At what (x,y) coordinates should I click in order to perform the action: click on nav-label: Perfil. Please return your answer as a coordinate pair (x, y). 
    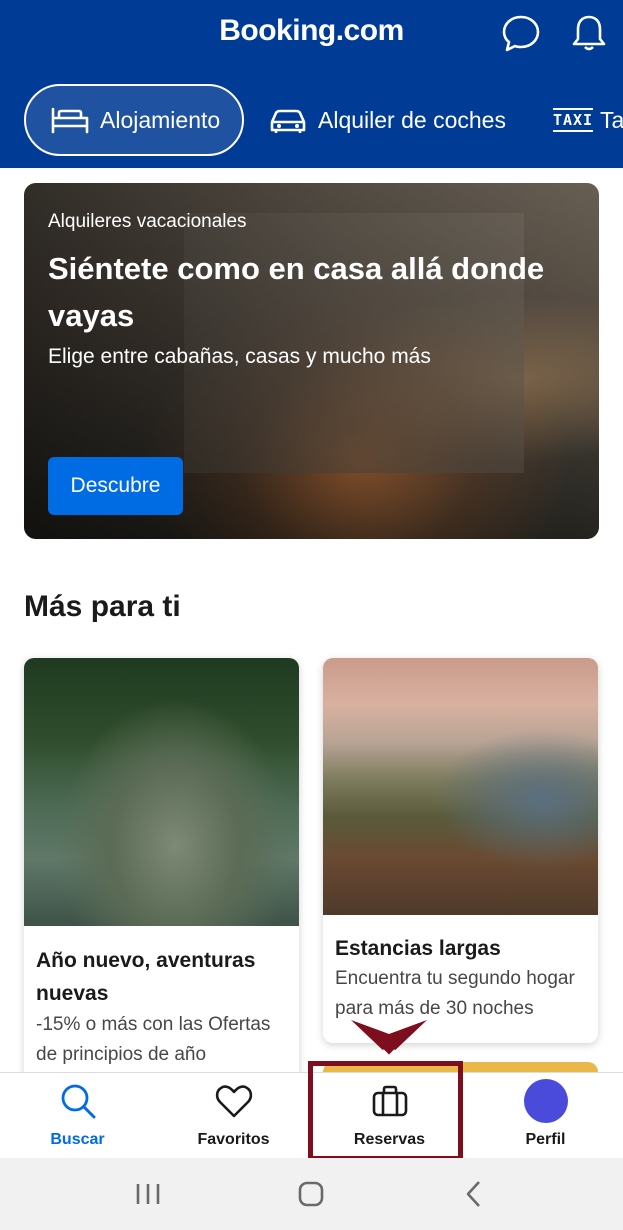
    Looking at the image, I should click on (545, 1139).